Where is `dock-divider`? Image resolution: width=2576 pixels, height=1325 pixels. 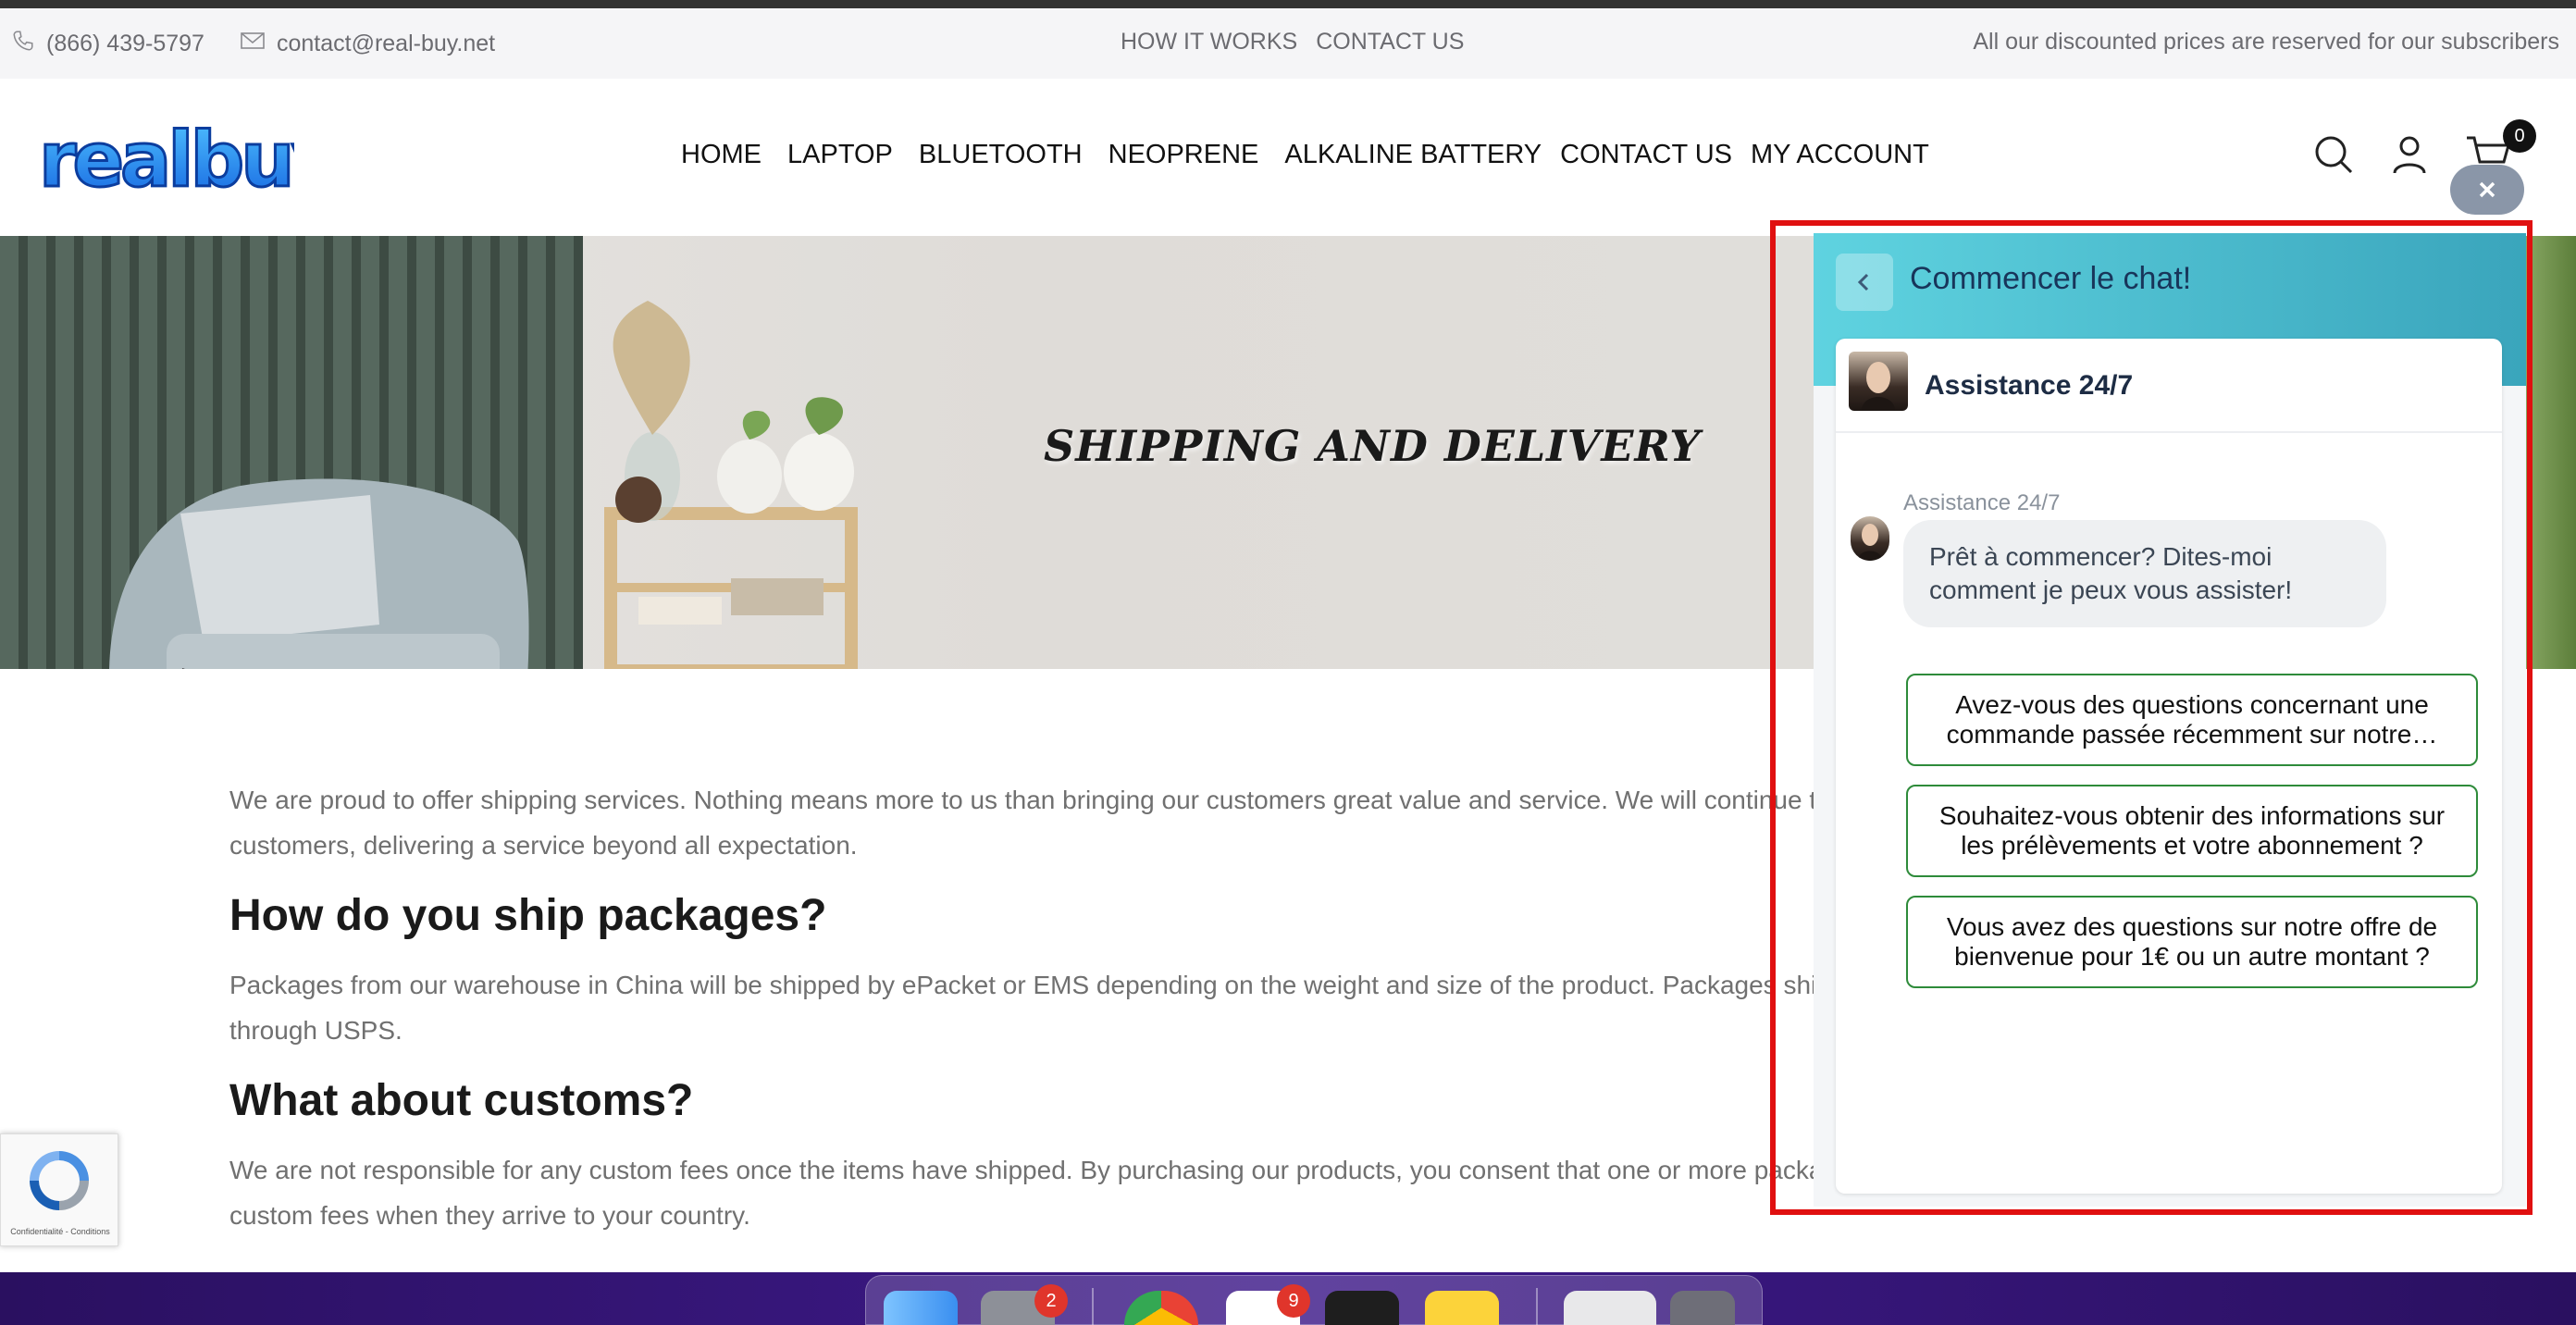 dock-divider is located at coordinates (1093, 1306).